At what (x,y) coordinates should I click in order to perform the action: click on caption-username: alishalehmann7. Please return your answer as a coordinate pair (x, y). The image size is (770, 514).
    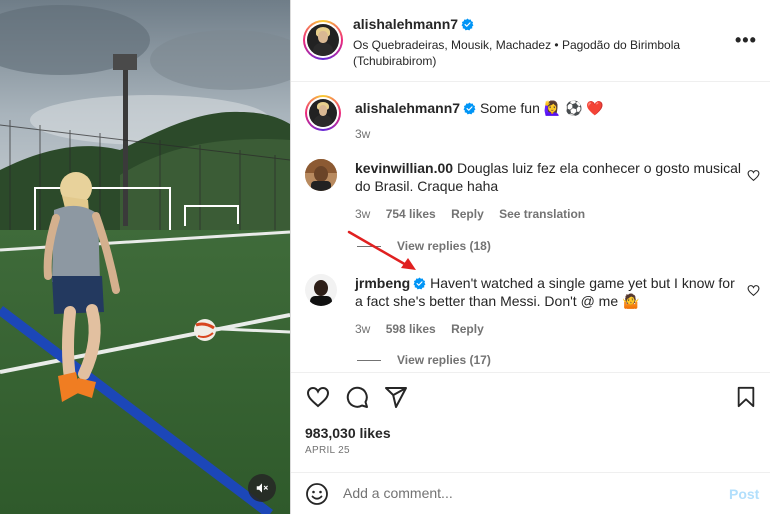
    Looking at the image, I should click on (407, 108).